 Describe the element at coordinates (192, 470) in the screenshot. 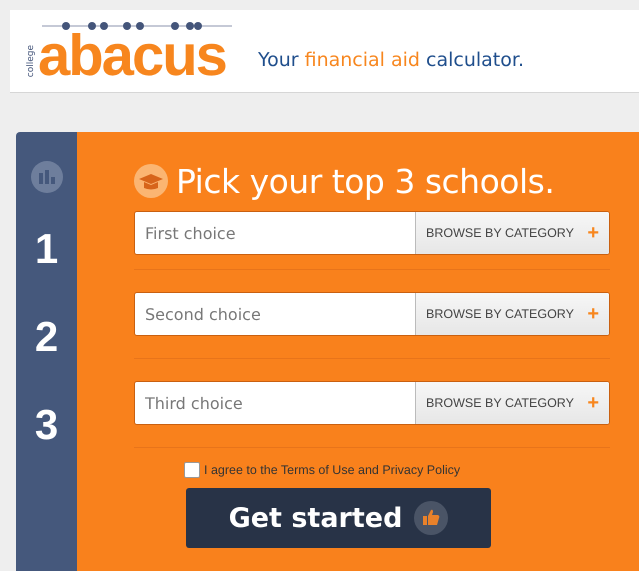

I see `agree-checkbox` at that location.